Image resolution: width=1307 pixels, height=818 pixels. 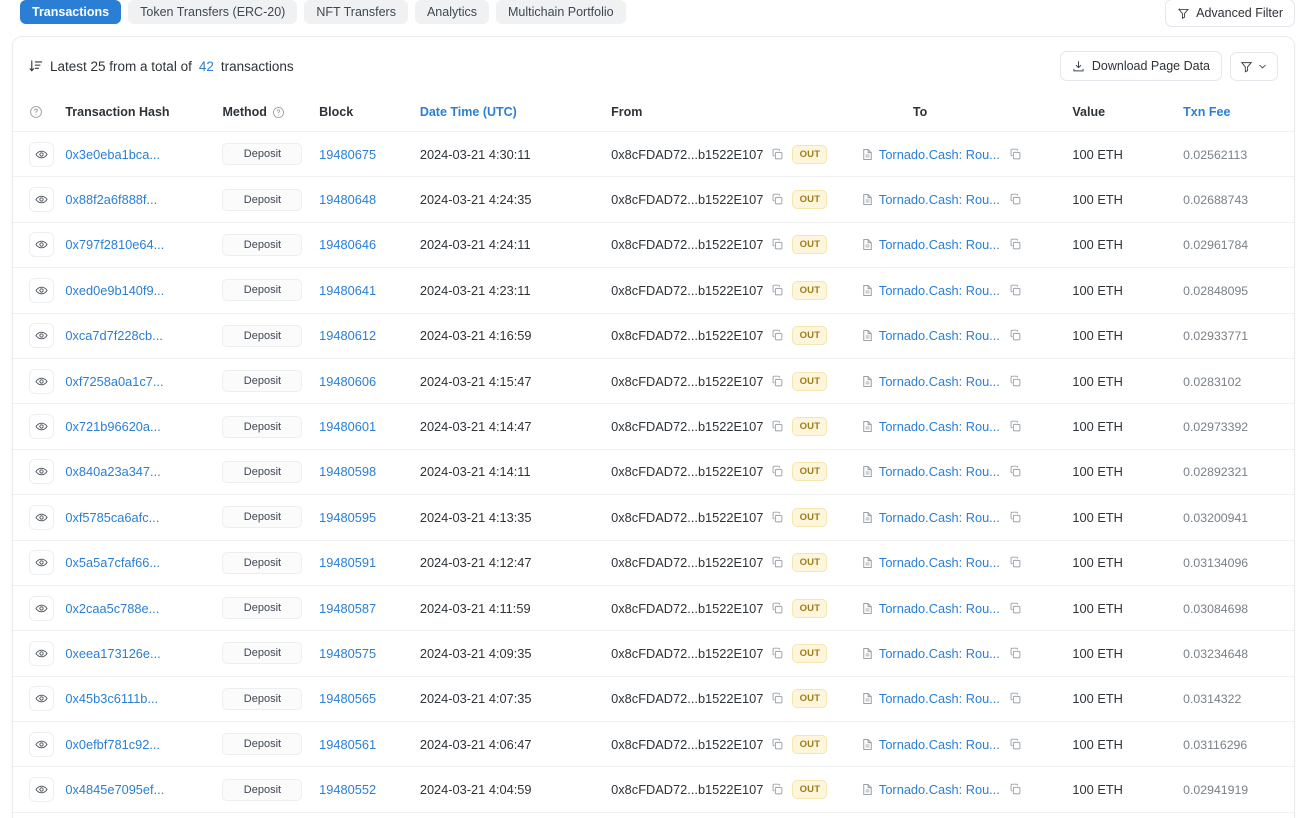 What do you see at coordinates (356, 12) in the screenshot?
I see `tab-nft-transfers: NFT Transfers` at bounding box center [356, 12].